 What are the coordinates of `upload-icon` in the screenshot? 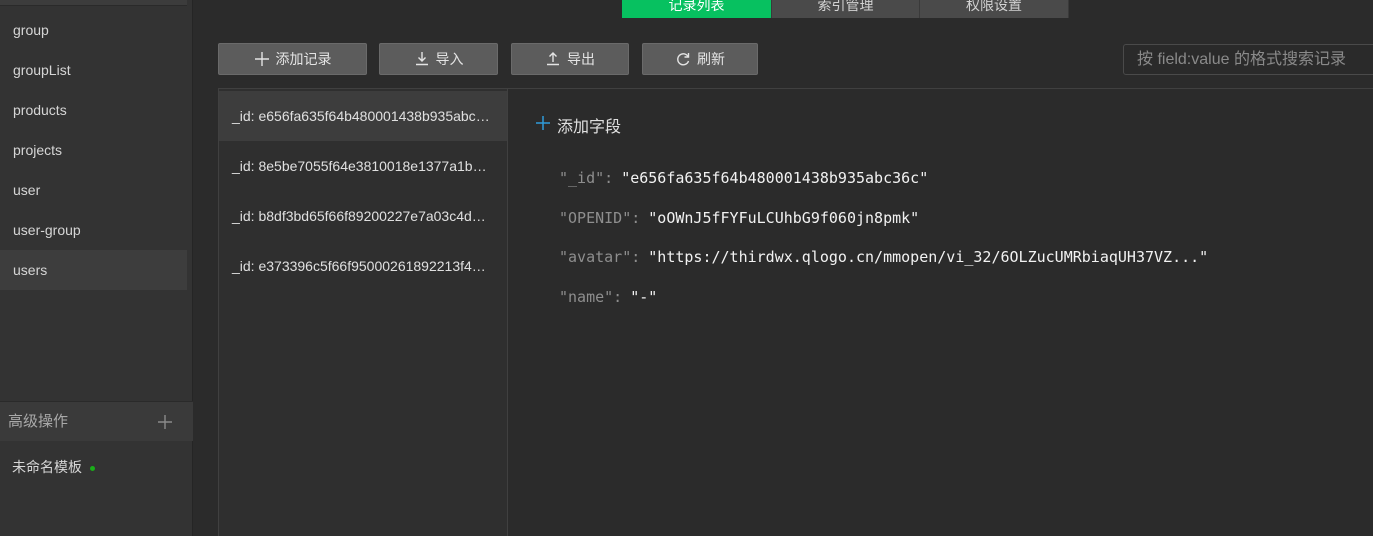 It's located at (553, 59).